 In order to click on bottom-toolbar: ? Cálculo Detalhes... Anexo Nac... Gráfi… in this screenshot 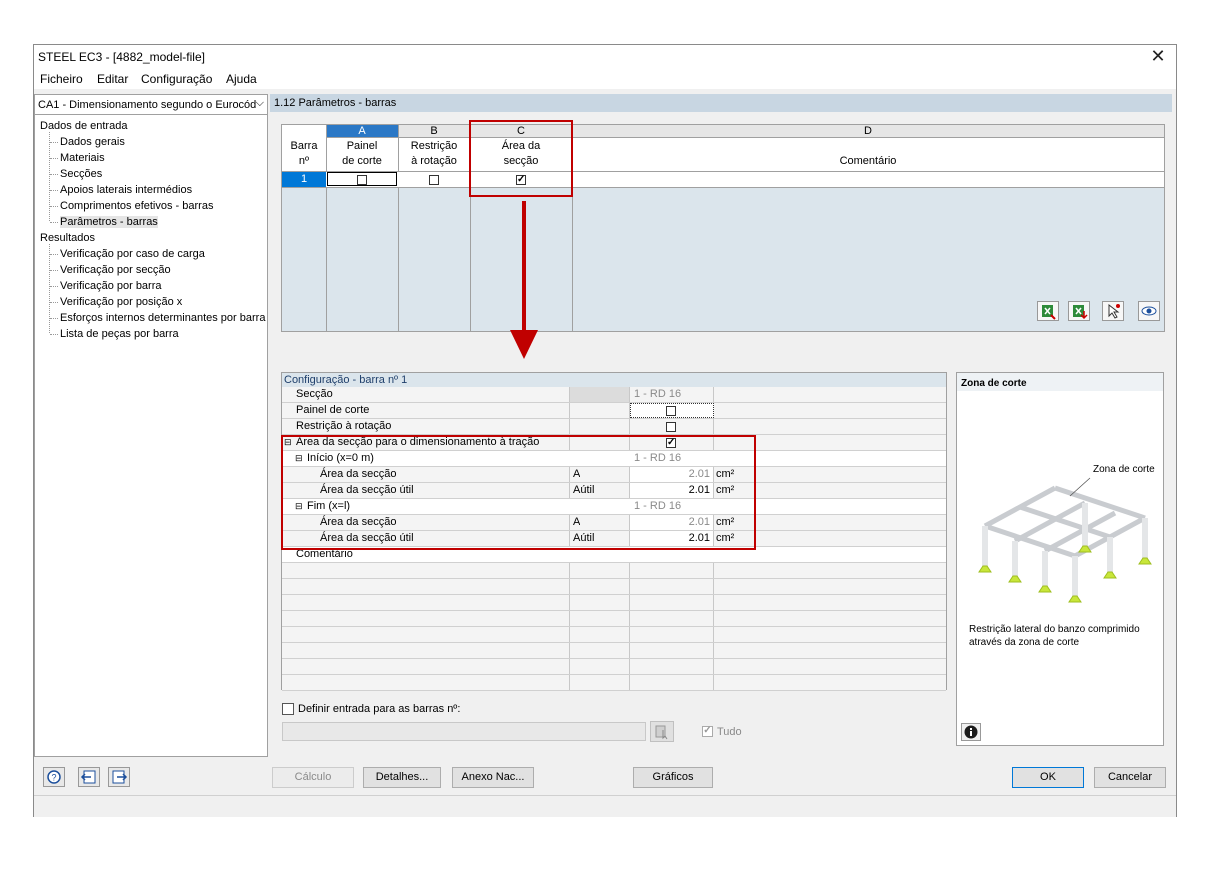, I will do `click(605, 776)`.